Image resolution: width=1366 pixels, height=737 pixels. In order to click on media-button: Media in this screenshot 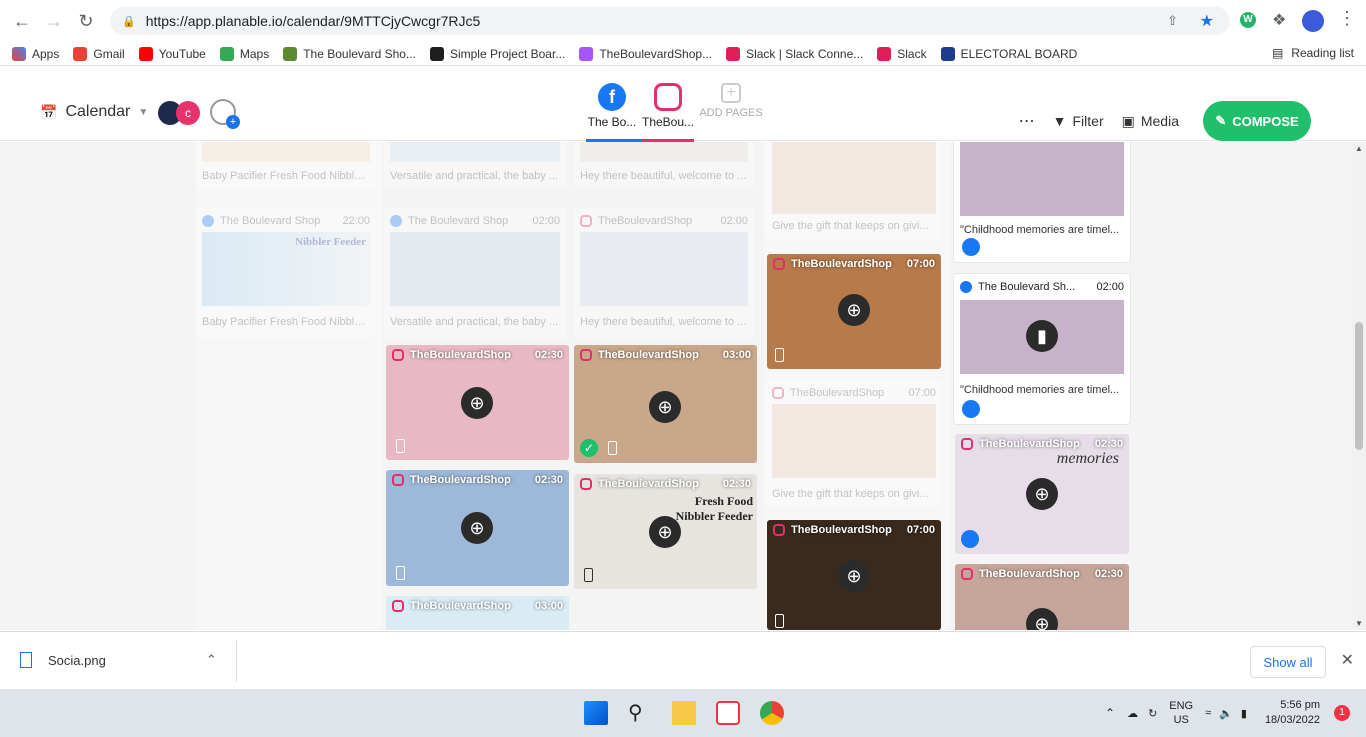, I will do `click(1160, 121)`.